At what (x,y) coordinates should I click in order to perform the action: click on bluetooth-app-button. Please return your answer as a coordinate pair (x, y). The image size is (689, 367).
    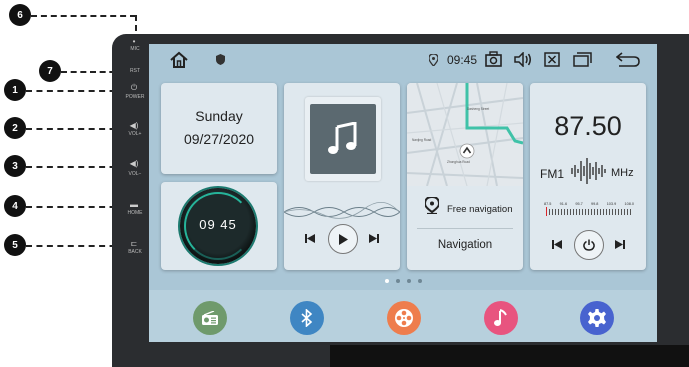
    Looking at the image, I should click on (307, 318).